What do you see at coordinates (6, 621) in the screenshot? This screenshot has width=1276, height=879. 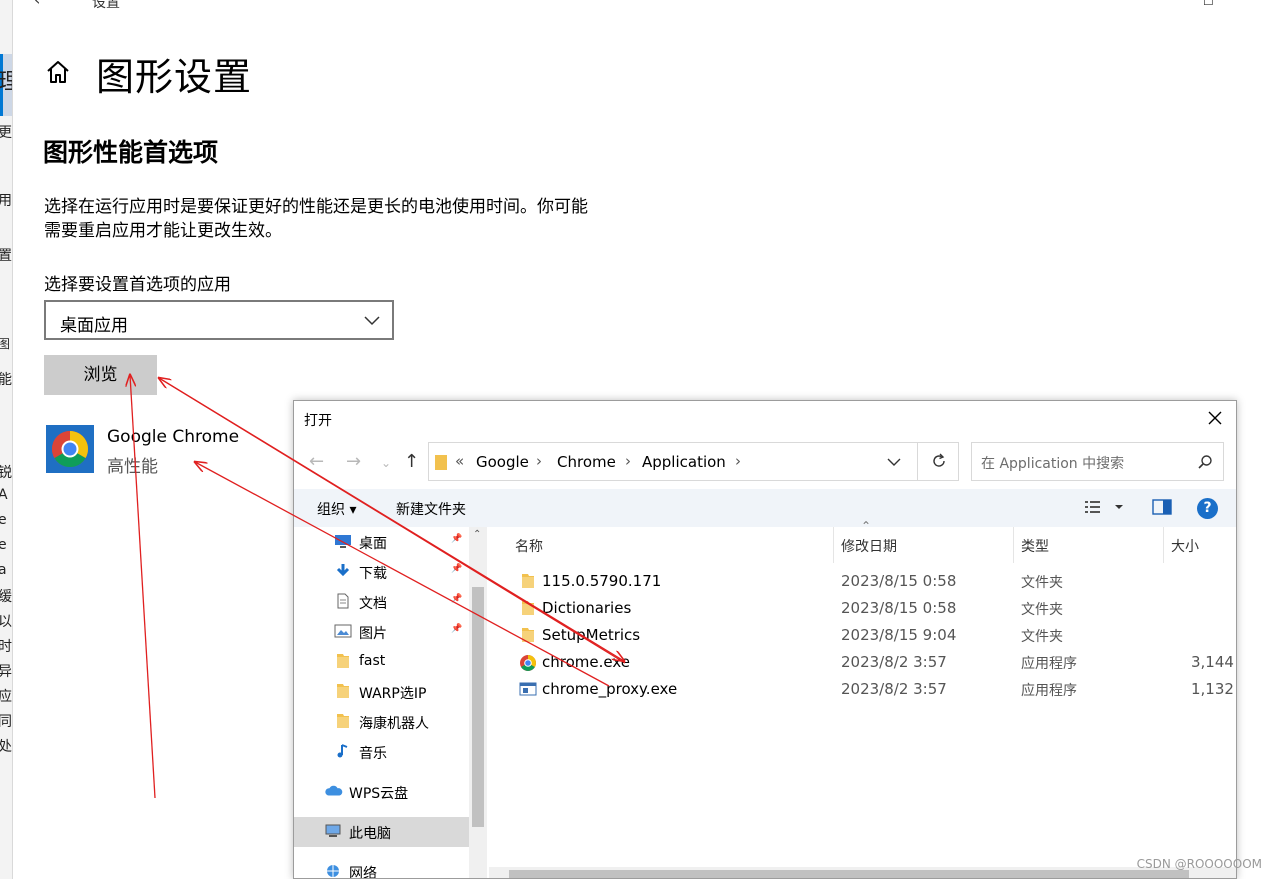 I see `sidebar-fragment: 以` at bounding box center [6, 621].